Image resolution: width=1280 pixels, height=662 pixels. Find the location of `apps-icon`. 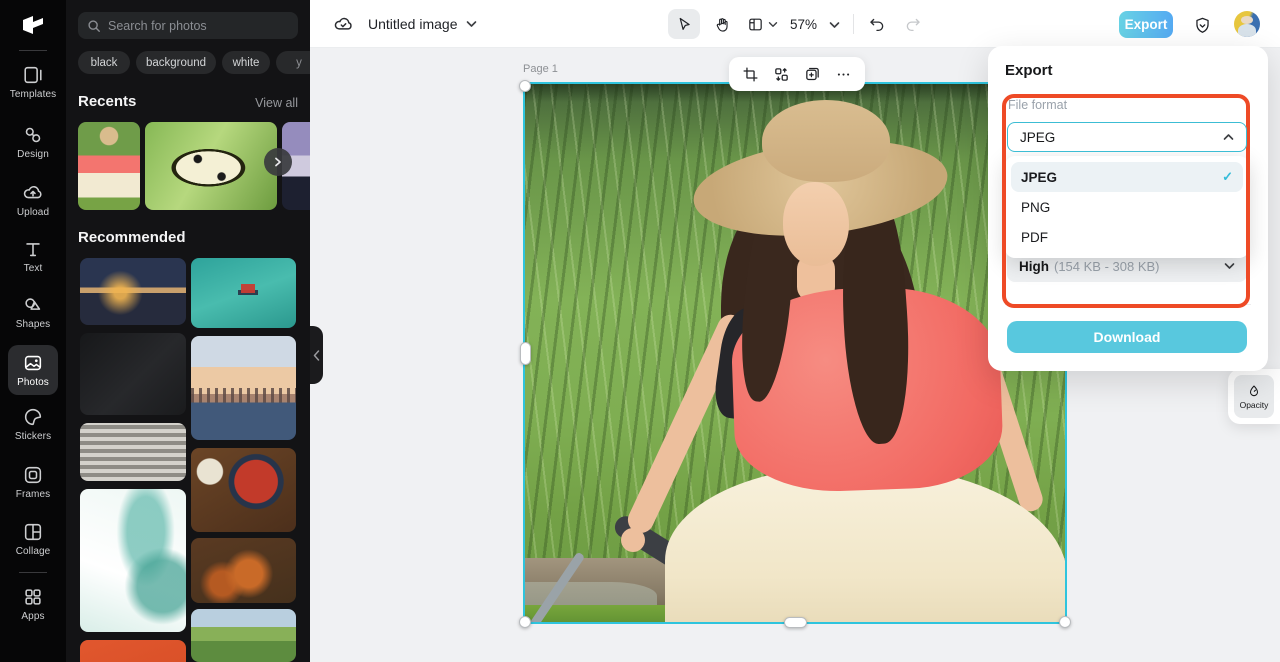

apps-icon is located at coordinates (33, 597).